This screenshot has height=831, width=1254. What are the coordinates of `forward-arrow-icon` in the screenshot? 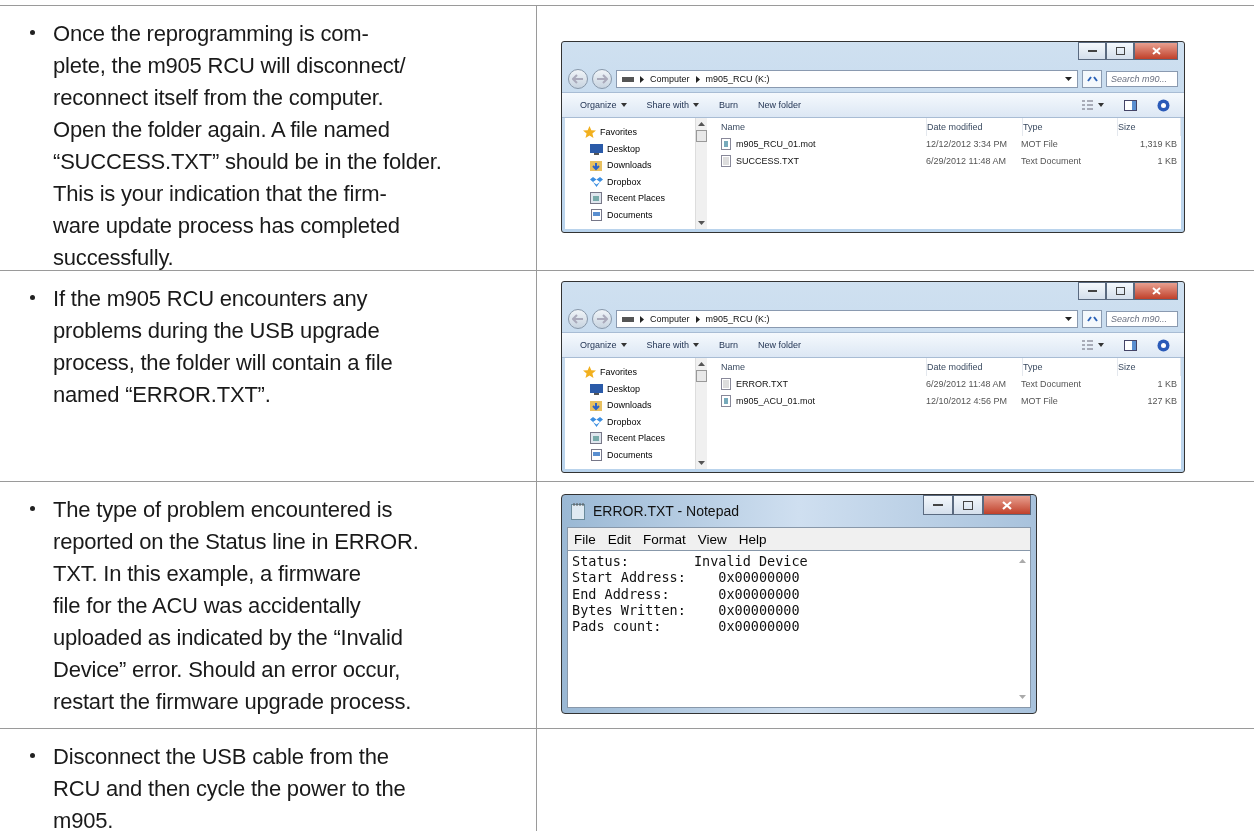 It's located at (602, 319).